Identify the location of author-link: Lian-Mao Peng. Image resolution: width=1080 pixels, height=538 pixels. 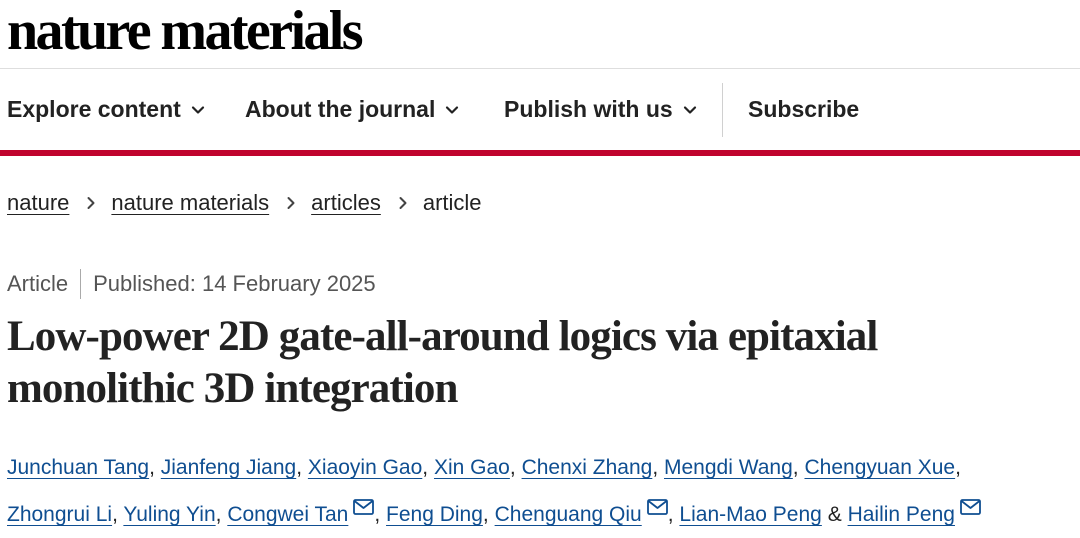
(750, 514).